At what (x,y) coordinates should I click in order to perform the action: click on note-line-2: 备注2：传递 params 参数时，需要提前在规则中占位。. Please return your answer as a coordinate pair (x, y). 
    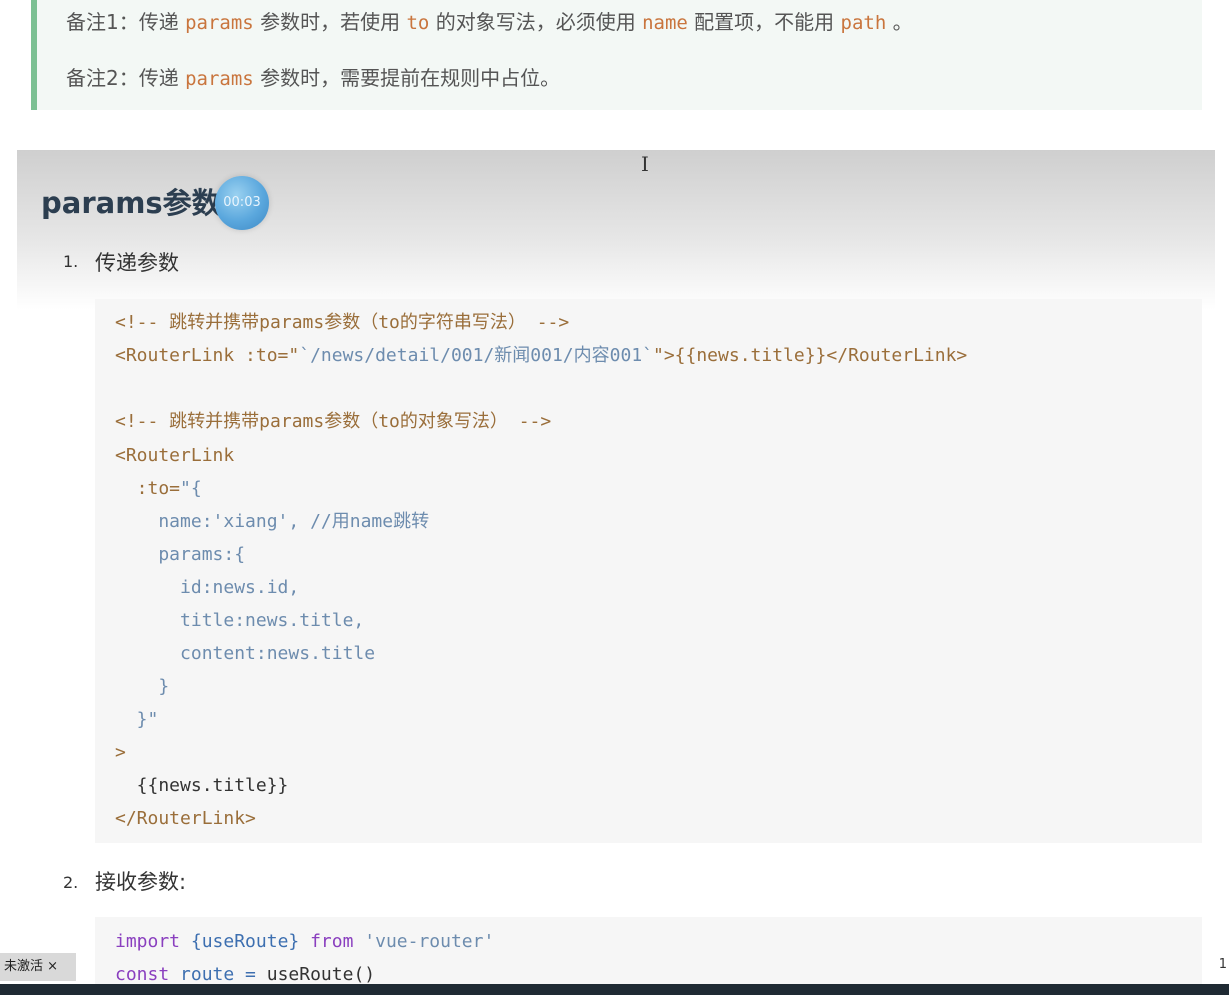
    Looking at the image, I should click on (313, 78).